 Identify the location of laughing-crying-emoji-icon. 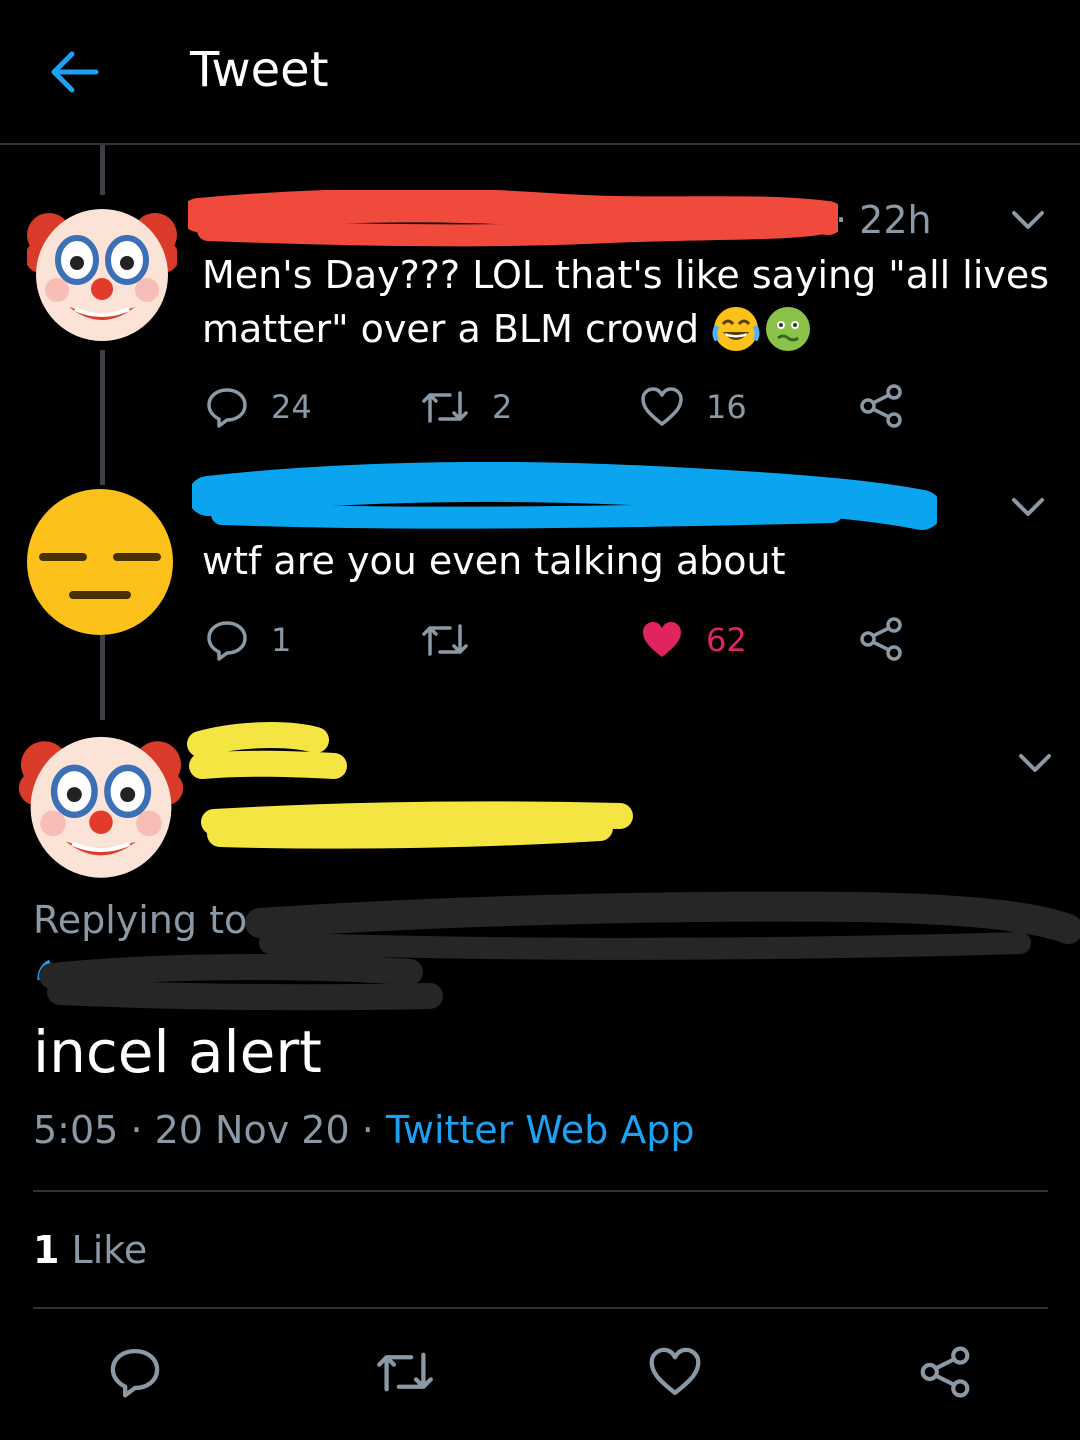
(736, 329).